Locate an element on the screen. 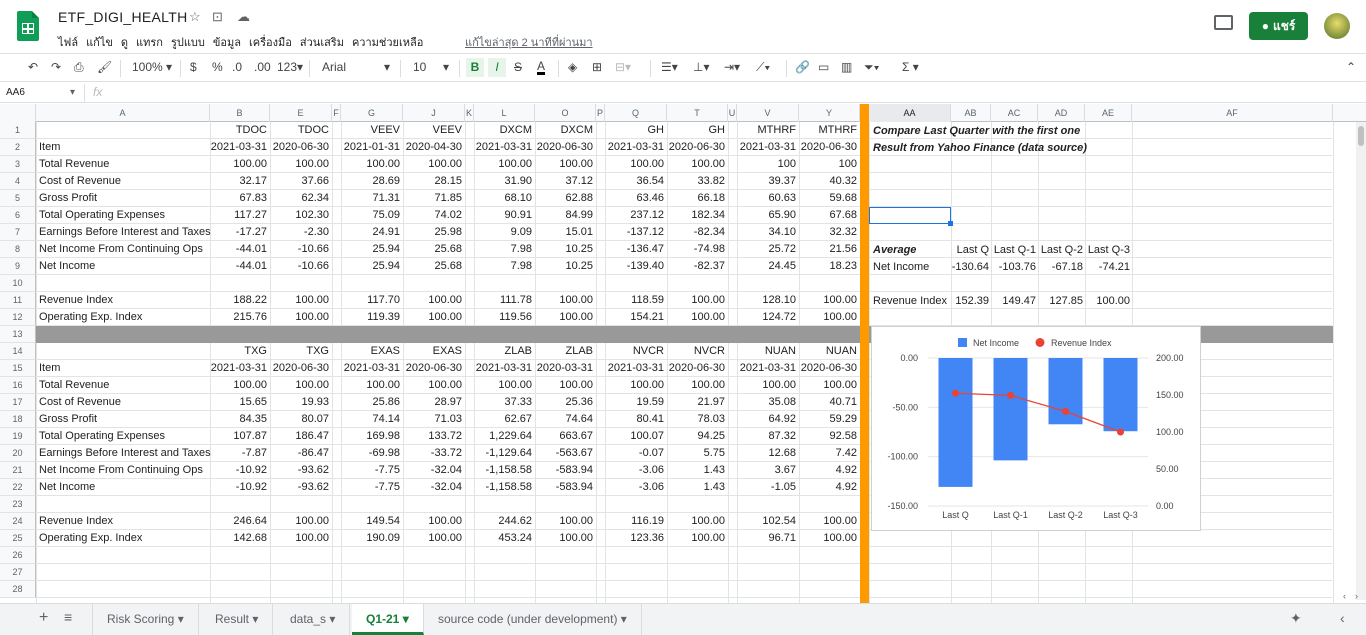  cell: 24.45 is located at coordinates (766, 266).